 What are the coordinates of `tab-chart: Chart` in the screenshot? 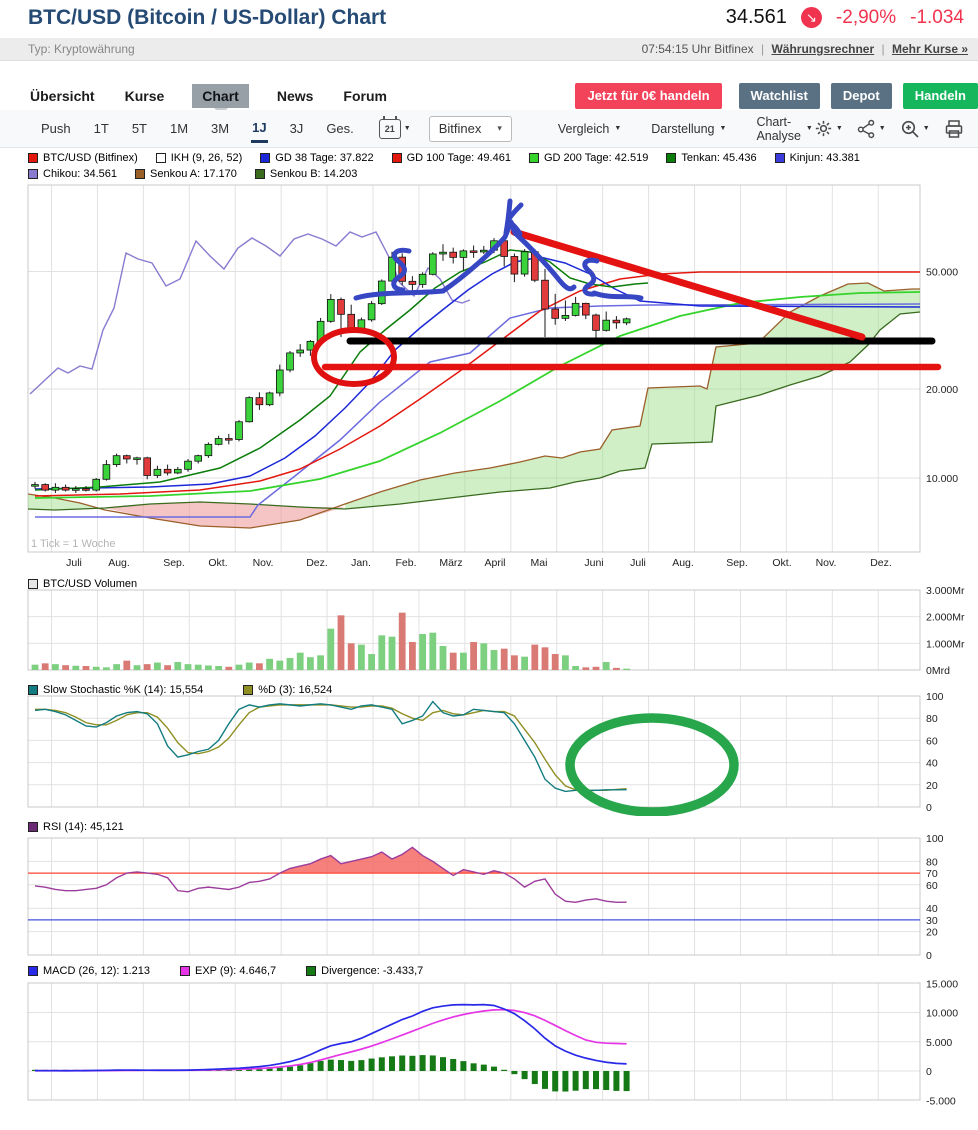 It's located at (220, 99).